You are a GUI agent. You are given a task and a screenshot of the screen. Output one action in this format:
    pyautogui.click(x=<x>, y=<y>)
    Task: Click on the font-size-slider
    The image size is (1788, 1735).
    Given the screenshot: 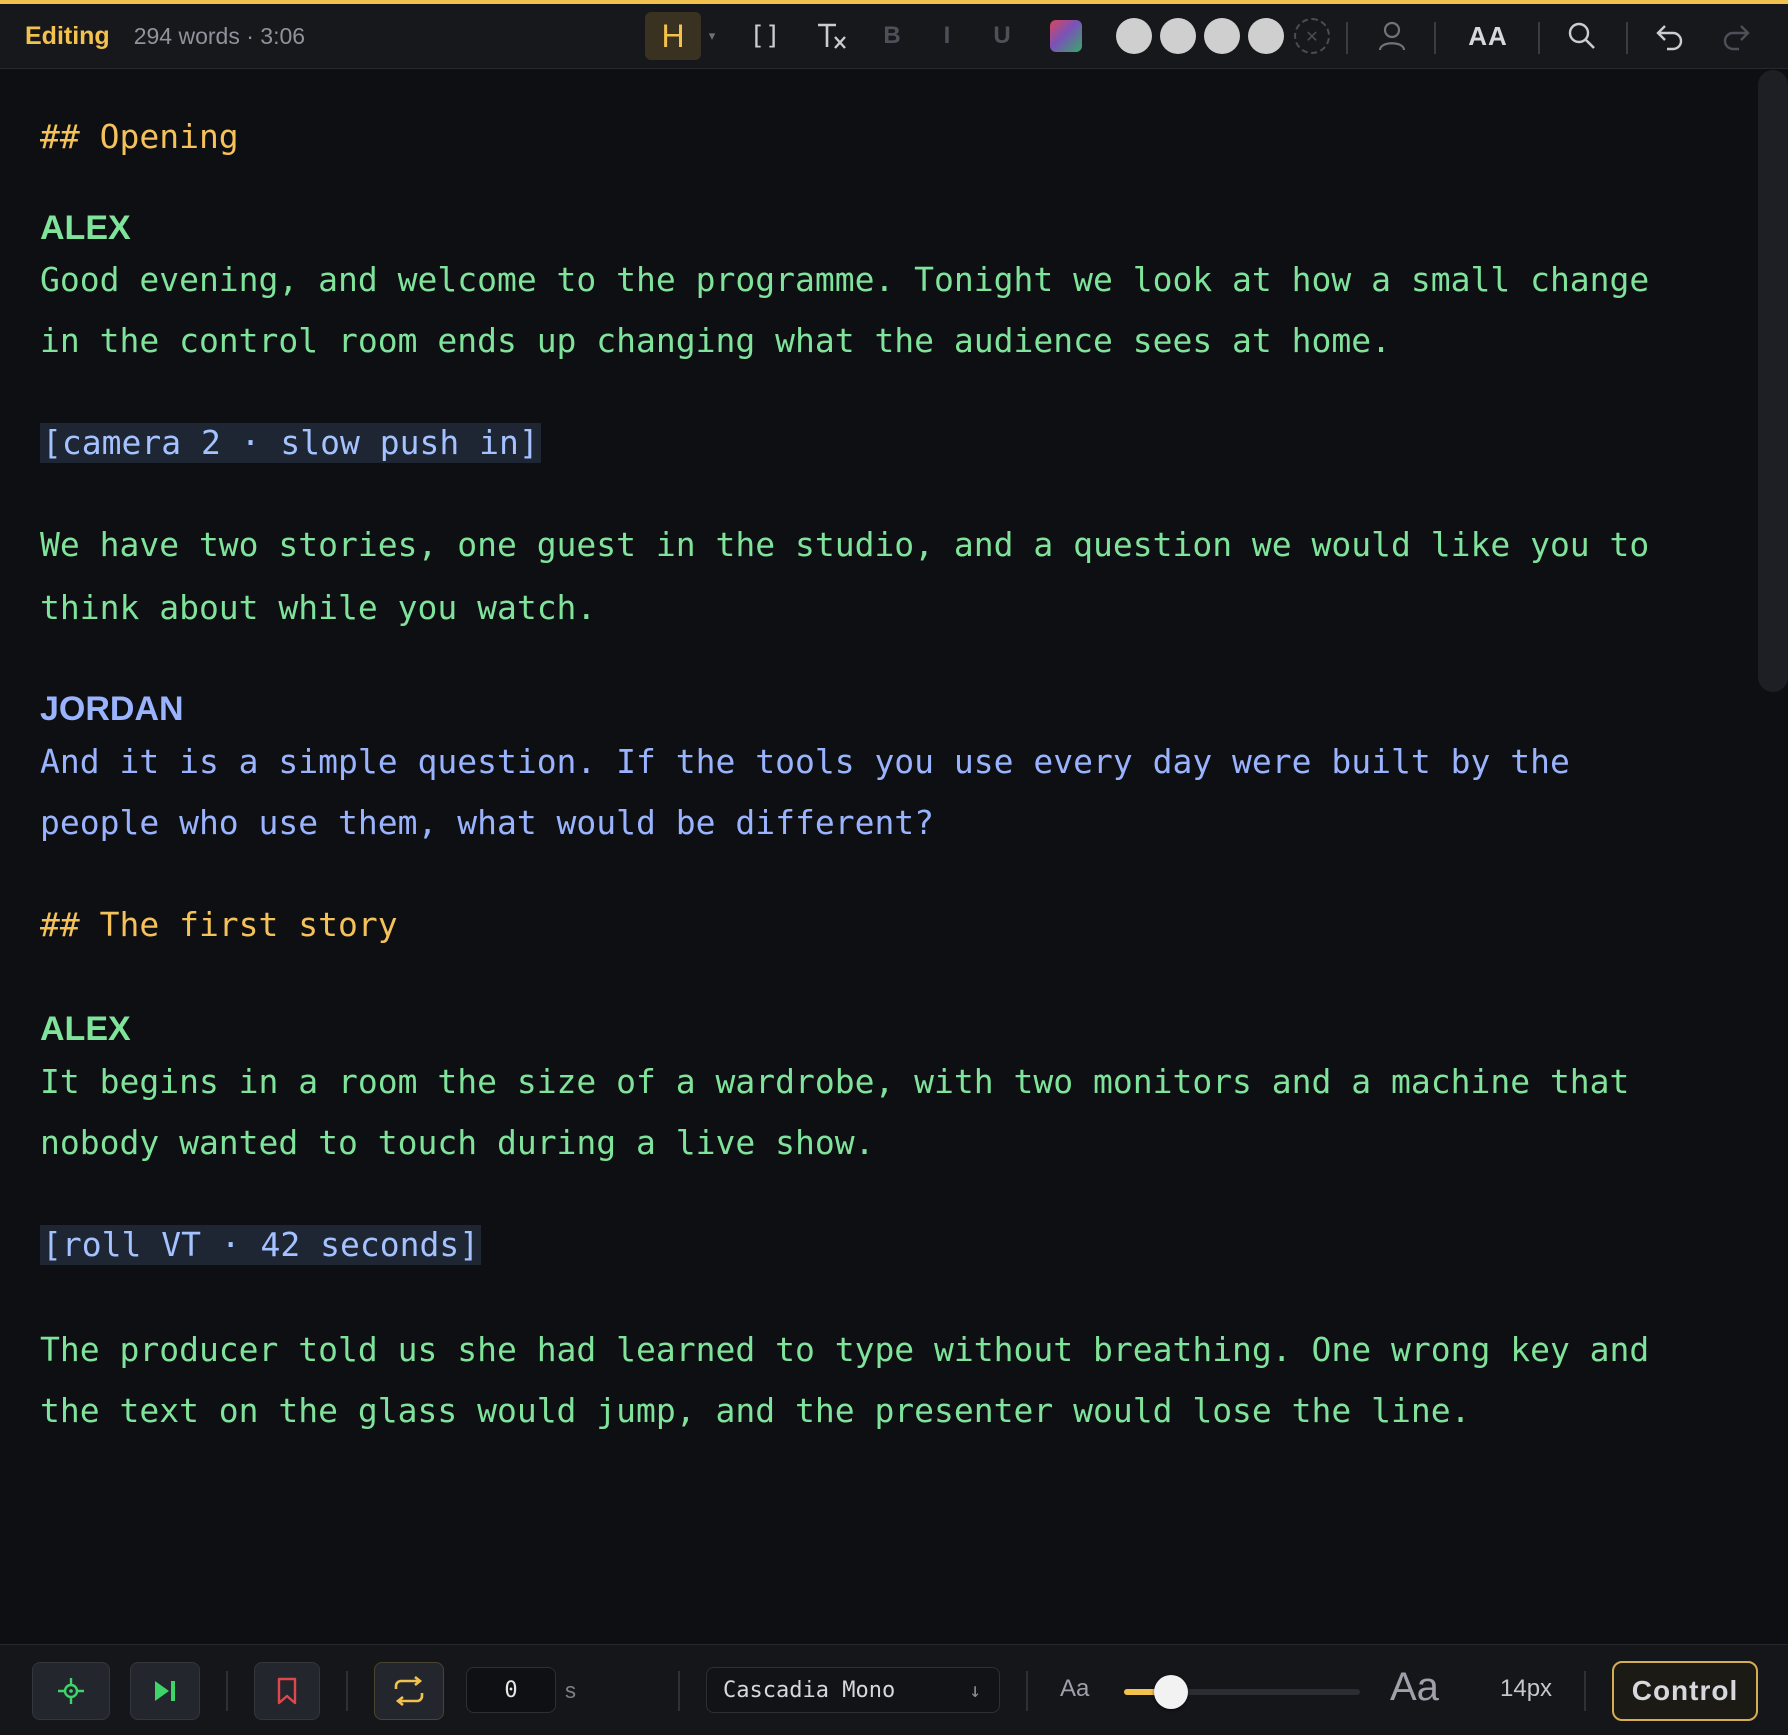 What is the action you would take?
    pyautogui.click(x=1242, y=1692)
    